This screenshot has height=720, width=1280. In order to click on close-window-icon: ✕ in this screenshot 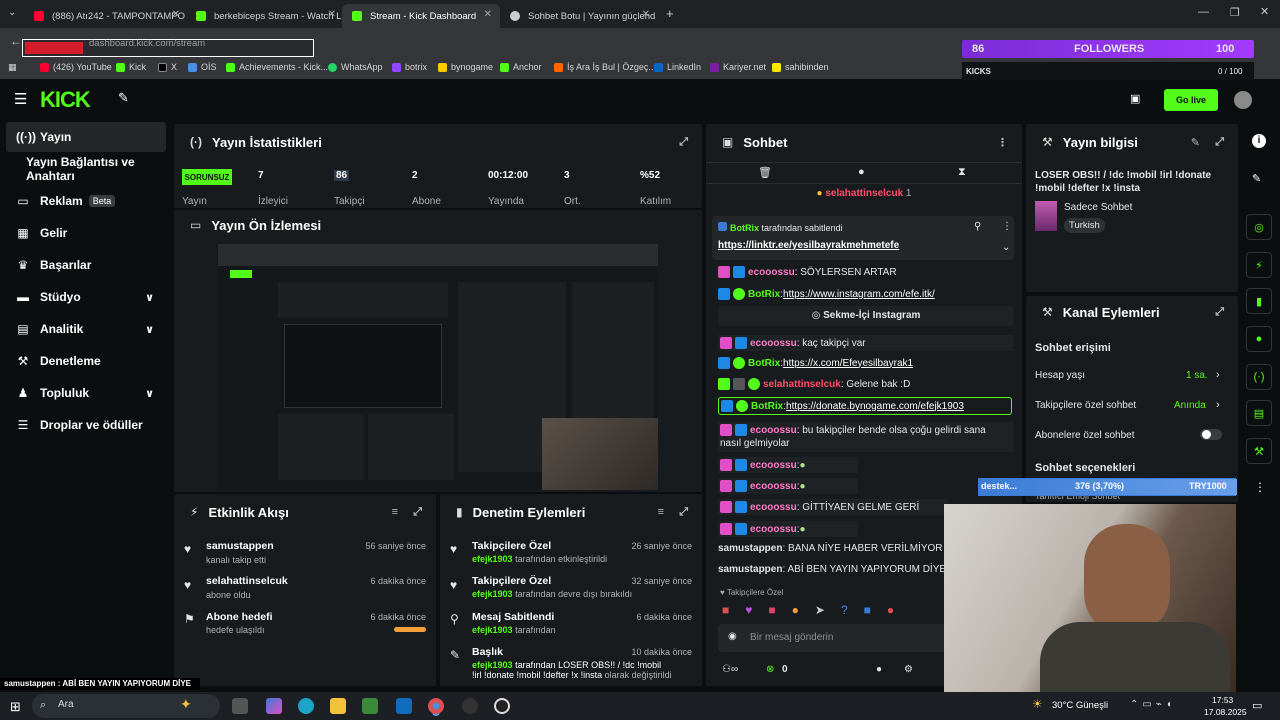, I will do `click(1264, 11)`.